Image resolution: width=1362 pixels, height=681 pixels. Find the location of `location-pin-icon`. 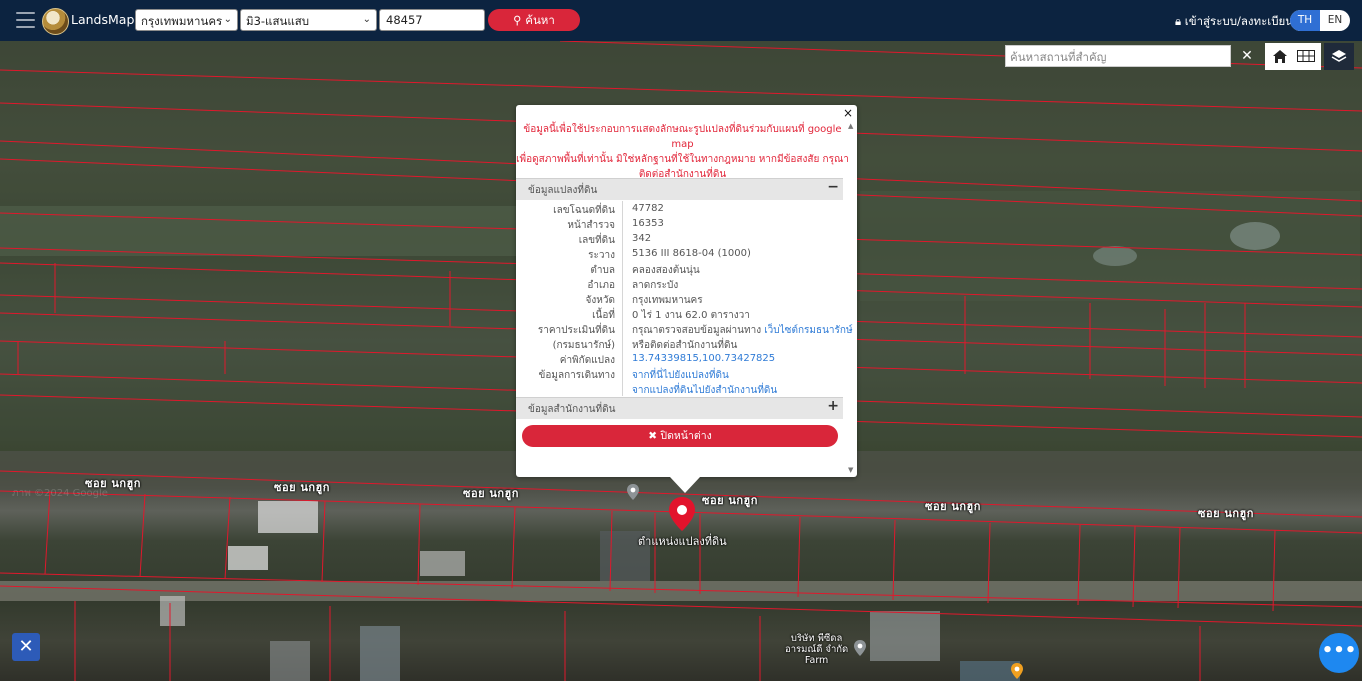

location-pin-icon is located at coordinates (682, 515).